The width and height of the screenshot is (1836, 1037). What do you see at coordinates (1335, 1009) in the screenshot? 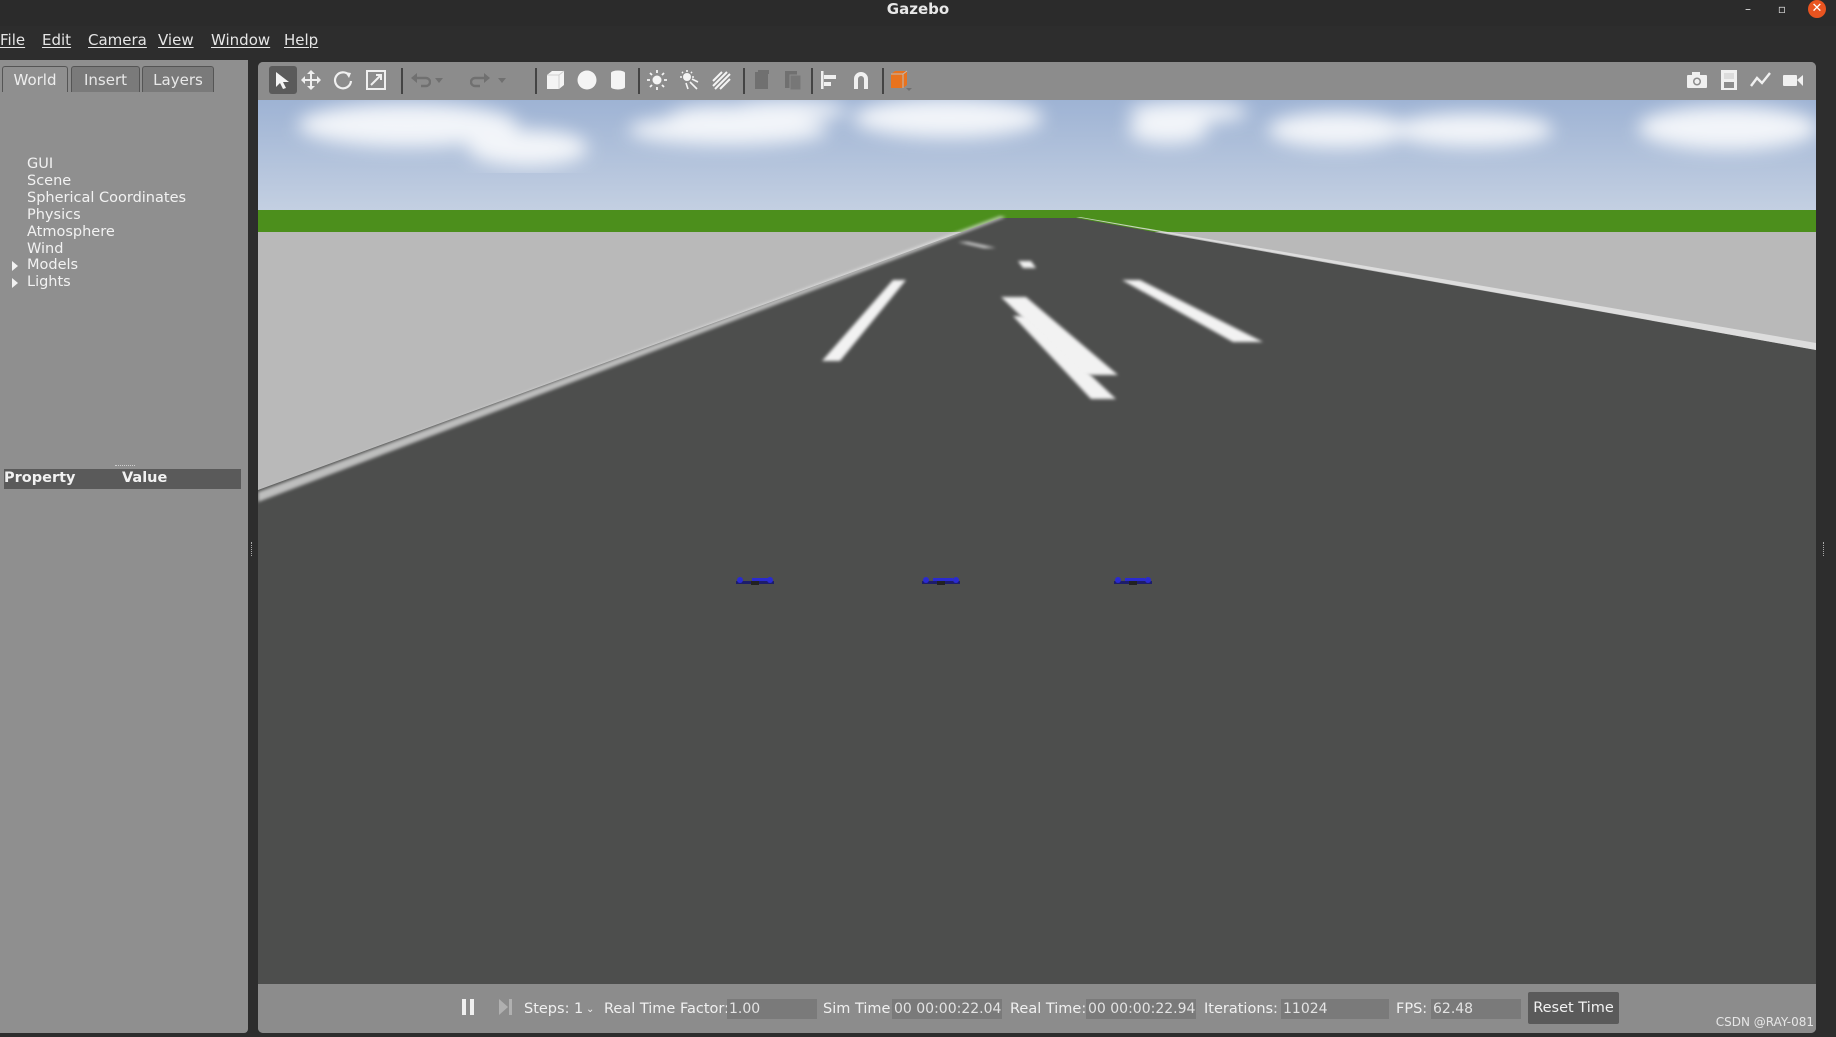
I see `iterations-field: 11024` at bounding box center [1335, 1009].